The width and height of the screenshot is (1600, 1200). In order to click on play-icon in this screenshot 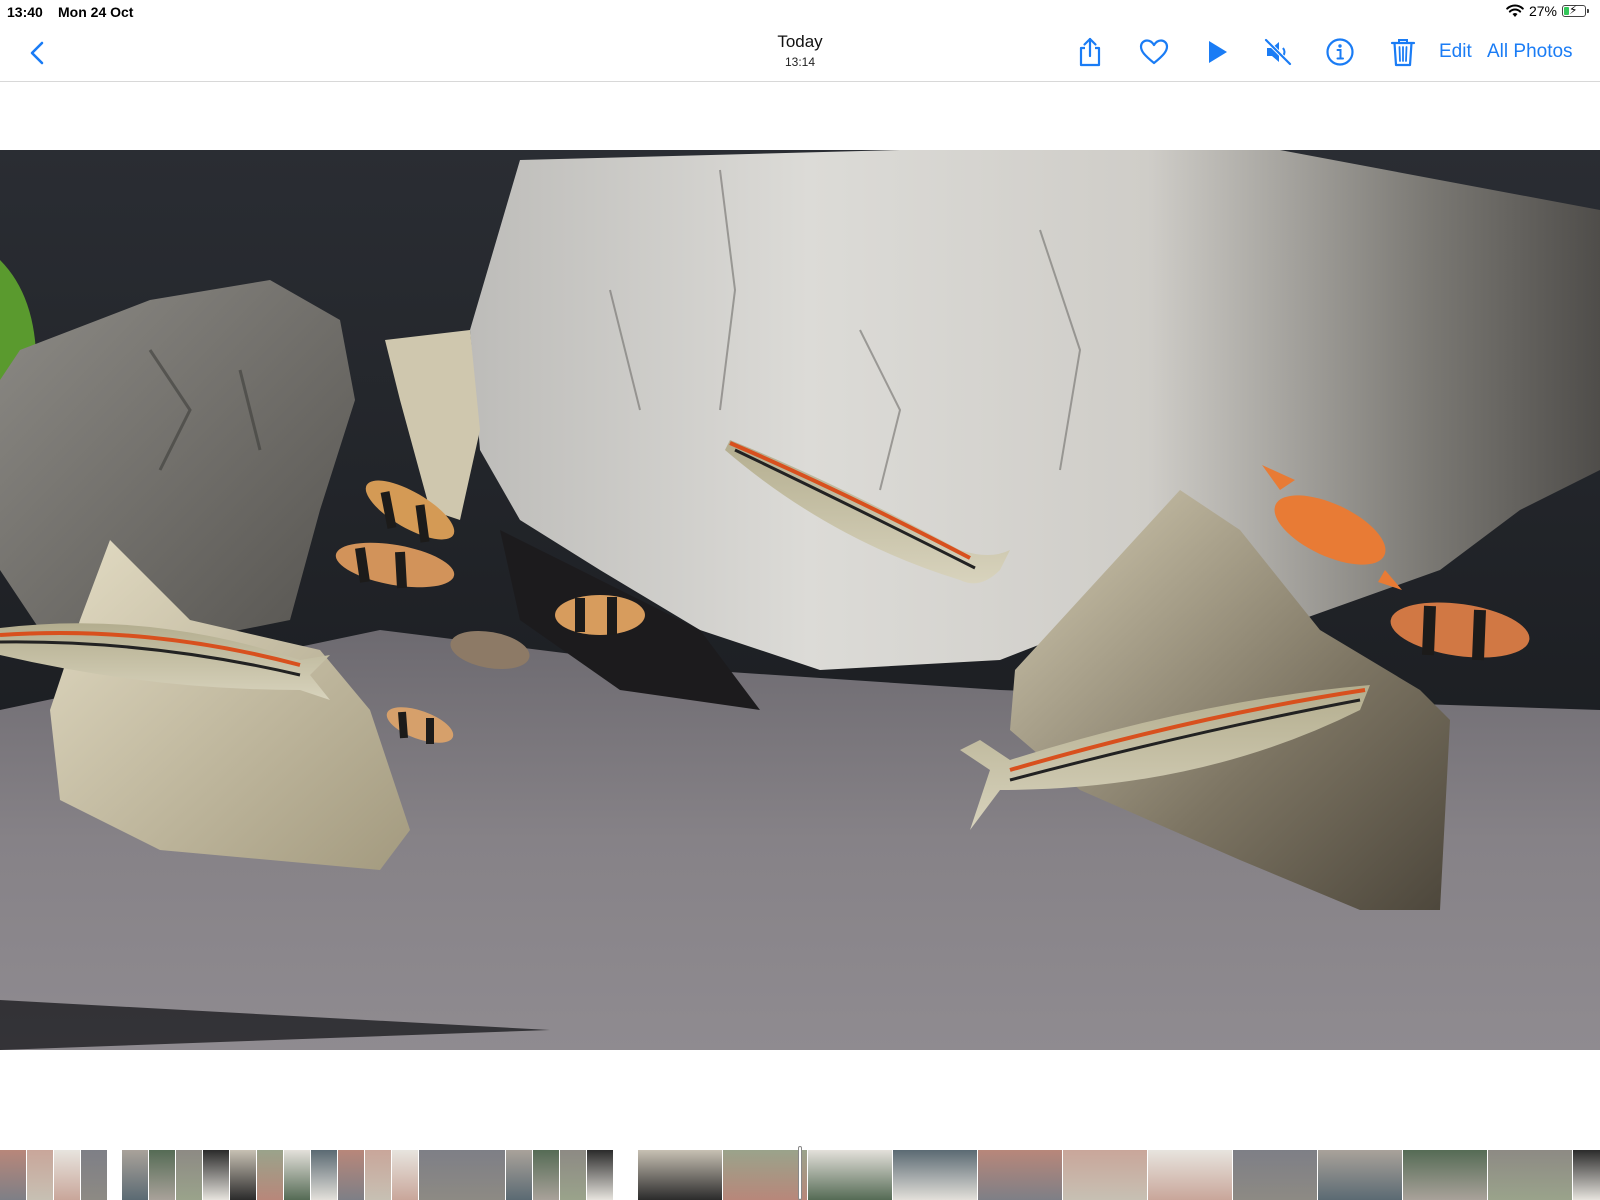, I will do `click(1217, 52)`.